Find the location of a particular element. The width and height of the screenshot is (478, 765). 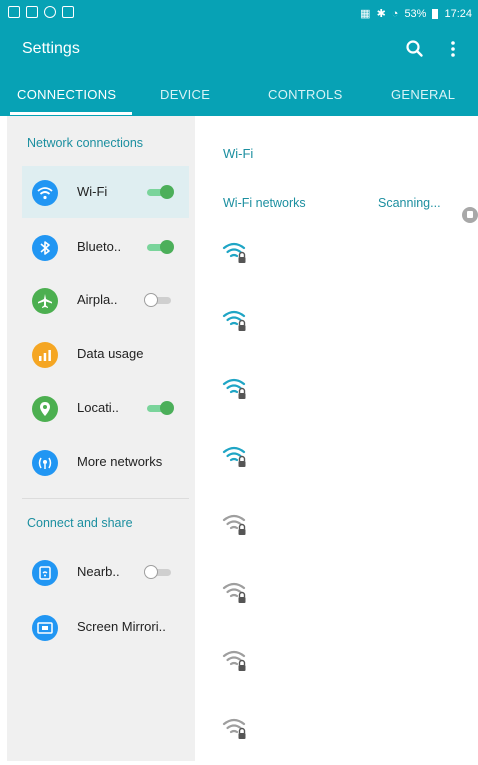

scroll-handle is located at coordinates (470, 215).